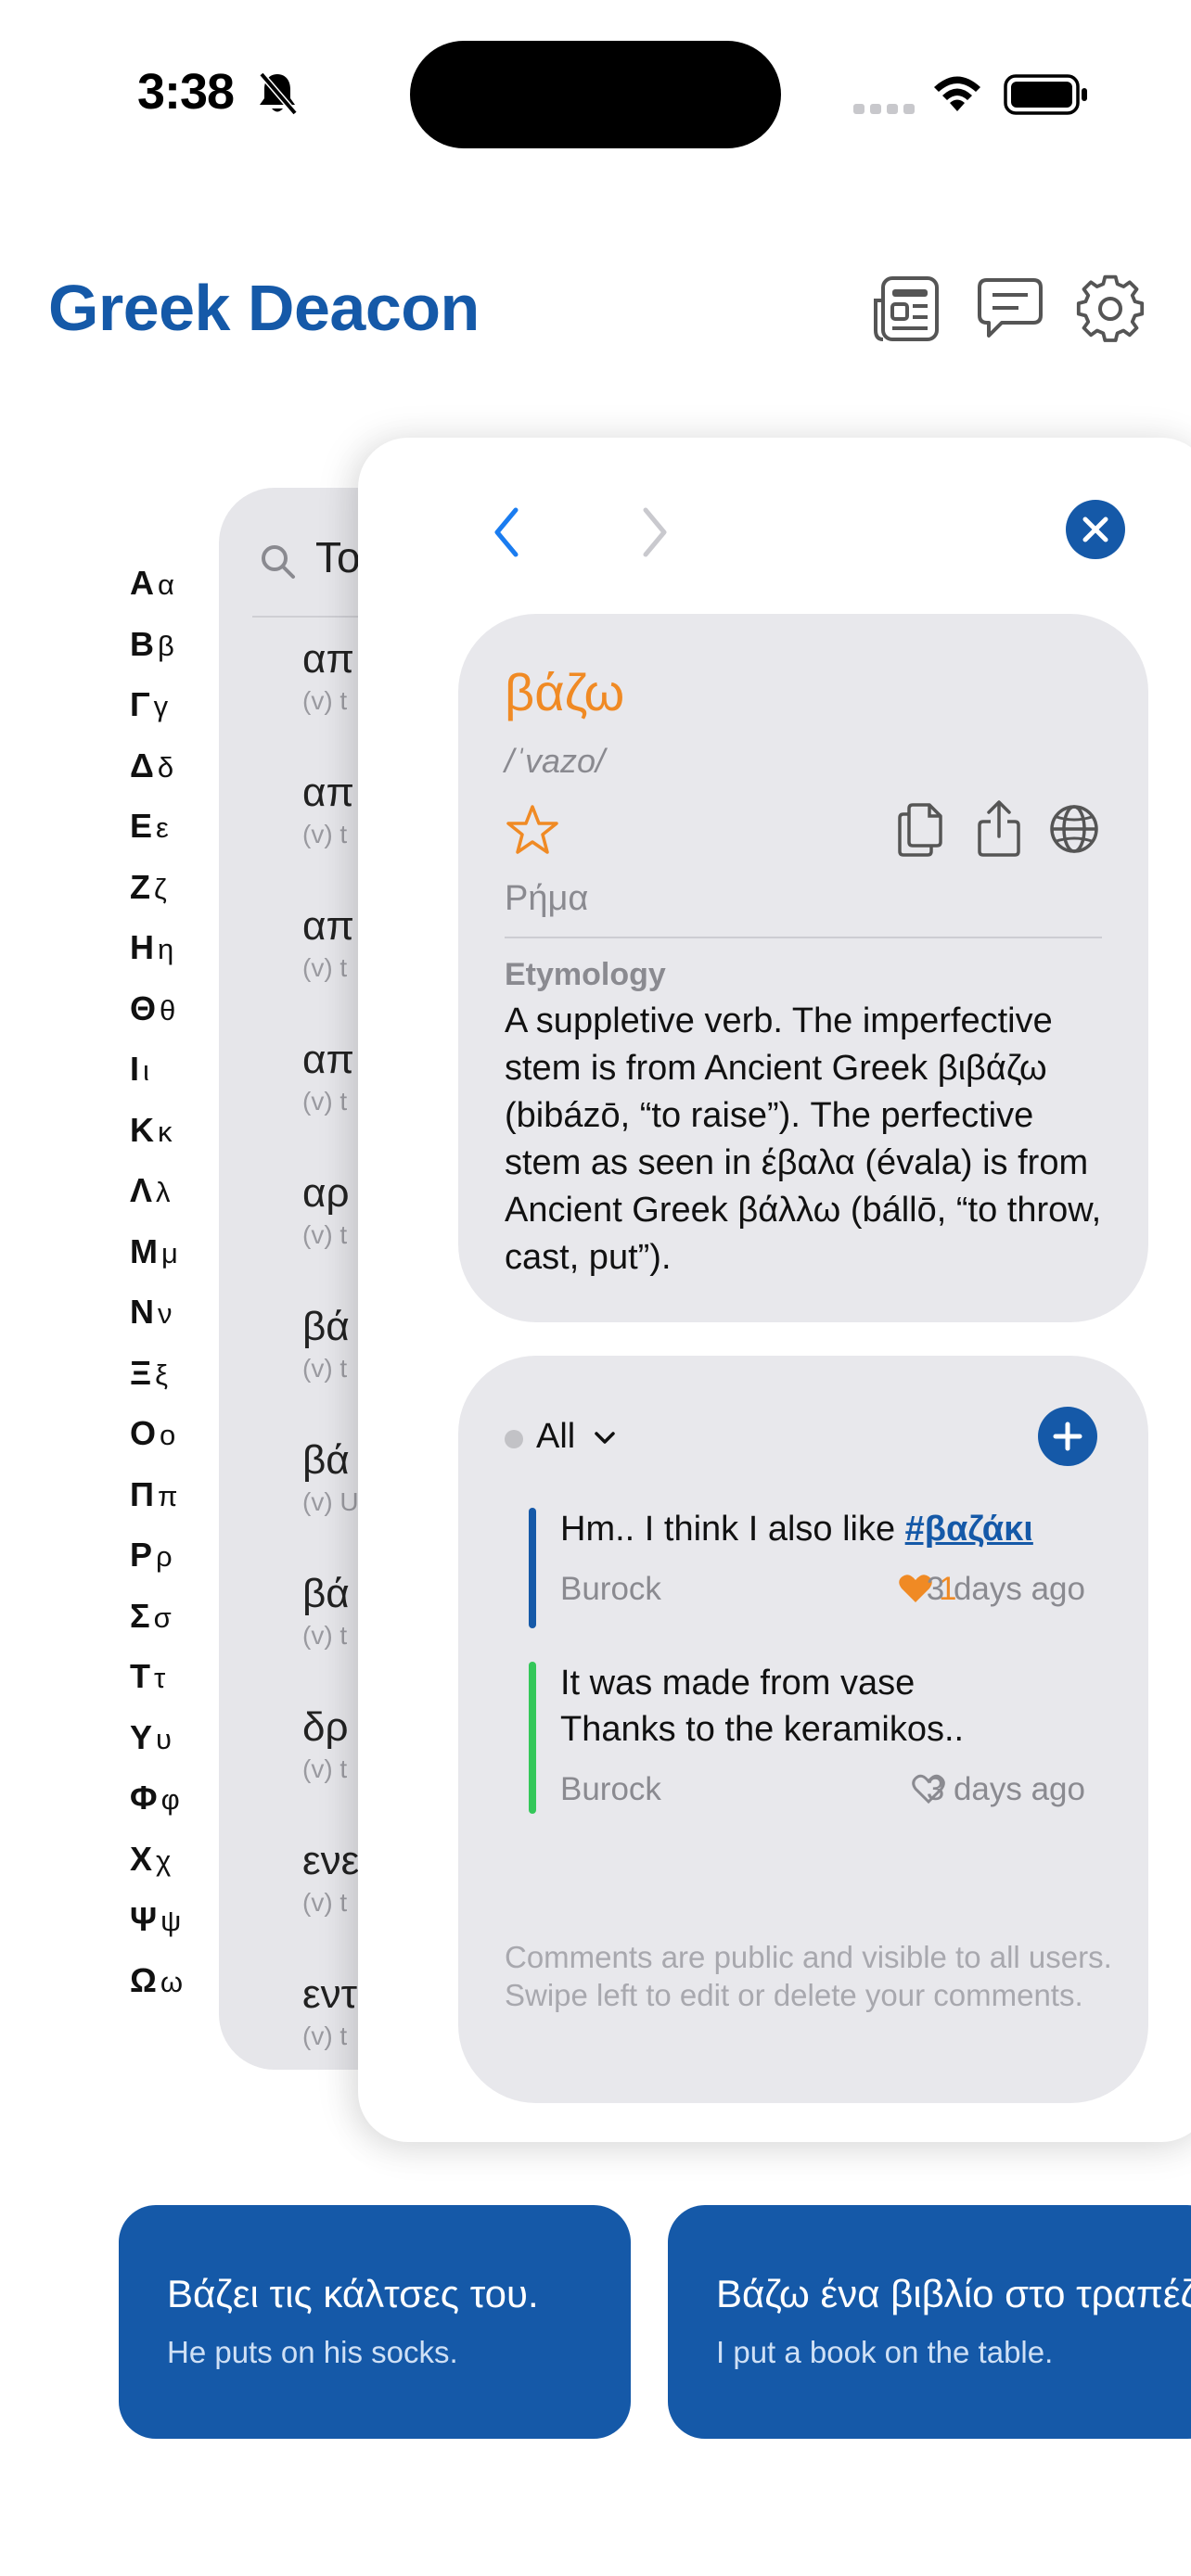  I want to click on alphabet-letter: Ββ, so click(167, 645).